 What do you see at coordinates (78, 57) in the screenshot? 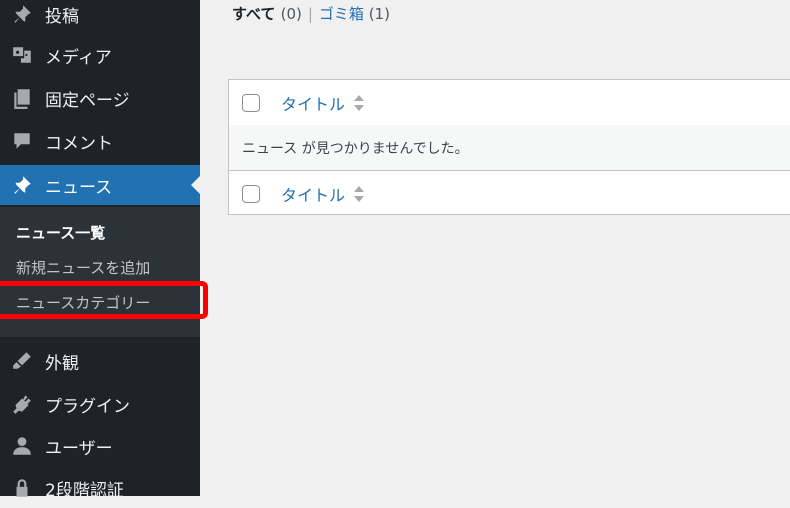
I see `sidebar-item-label: メディア` at bounding box center [78, 57].